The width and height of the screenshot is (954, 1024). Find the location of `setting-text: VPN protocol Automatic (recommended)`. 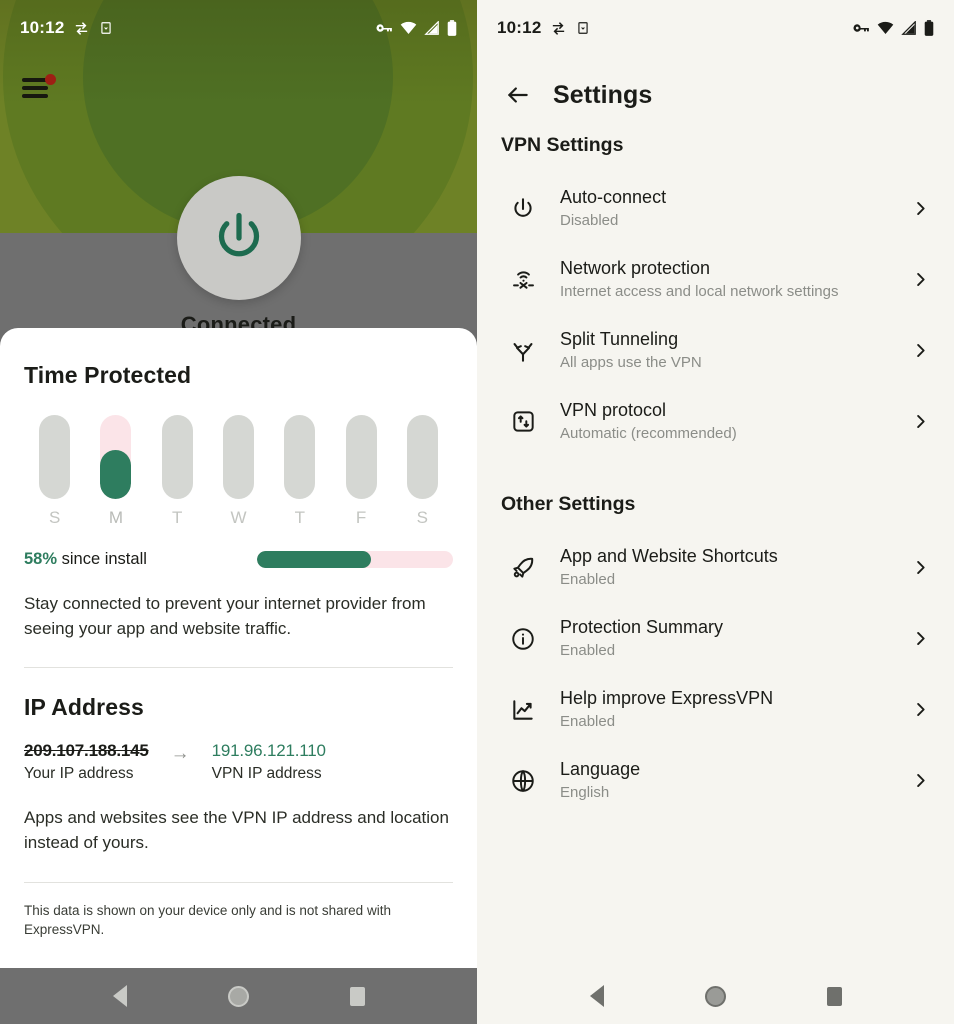

setting-text: VPN protocol Automatic (recommended) is located at coordinates (735, 421).